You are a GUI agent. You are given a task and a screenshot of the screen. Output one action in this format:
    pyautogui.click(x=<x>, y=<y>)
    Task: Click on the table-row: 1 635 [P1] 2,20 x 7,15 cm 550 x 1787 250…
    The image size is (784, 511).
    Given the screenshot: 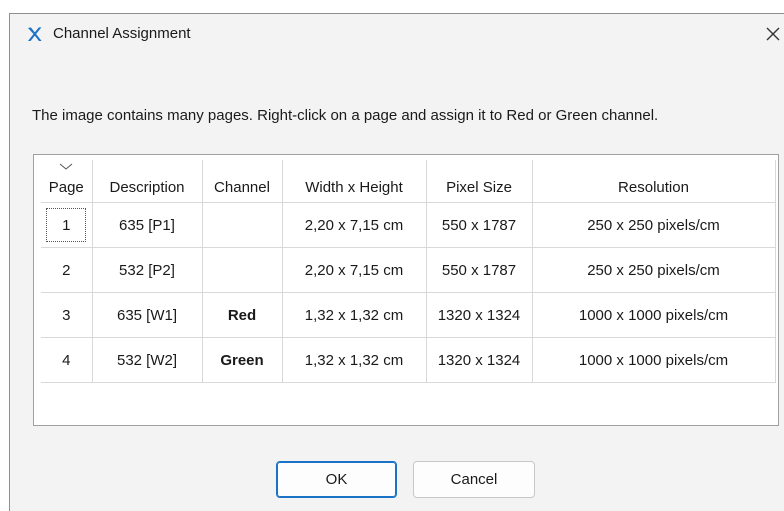 What is the action you would take?
    pyautogui.click(x=408, y=225)
    